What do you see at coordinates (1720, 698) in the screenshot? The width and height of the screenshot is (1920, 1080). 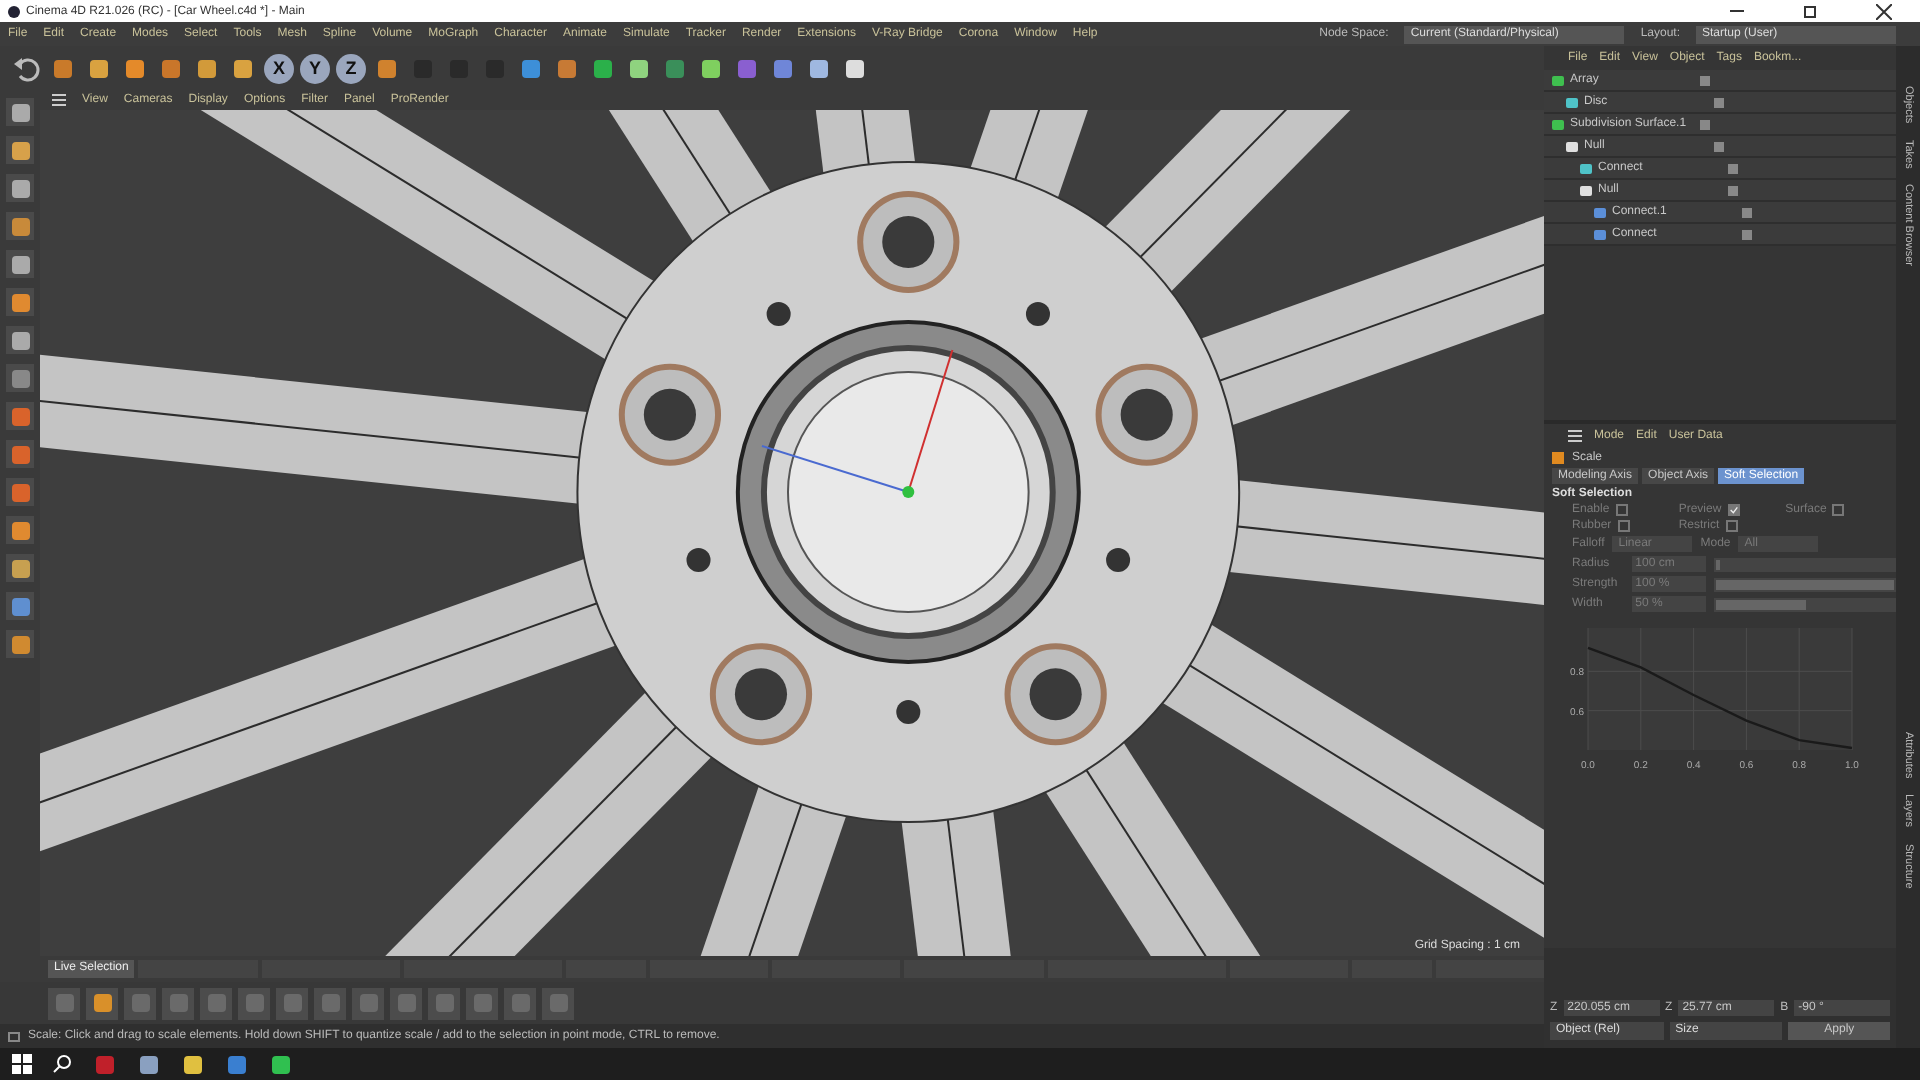 I see `line-series` at bounding box center [1720, 698].